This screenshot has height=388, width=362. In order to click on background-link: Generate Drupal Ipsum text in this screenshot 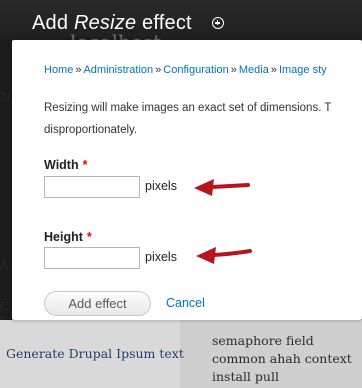, I will do `click(96, 353)`.